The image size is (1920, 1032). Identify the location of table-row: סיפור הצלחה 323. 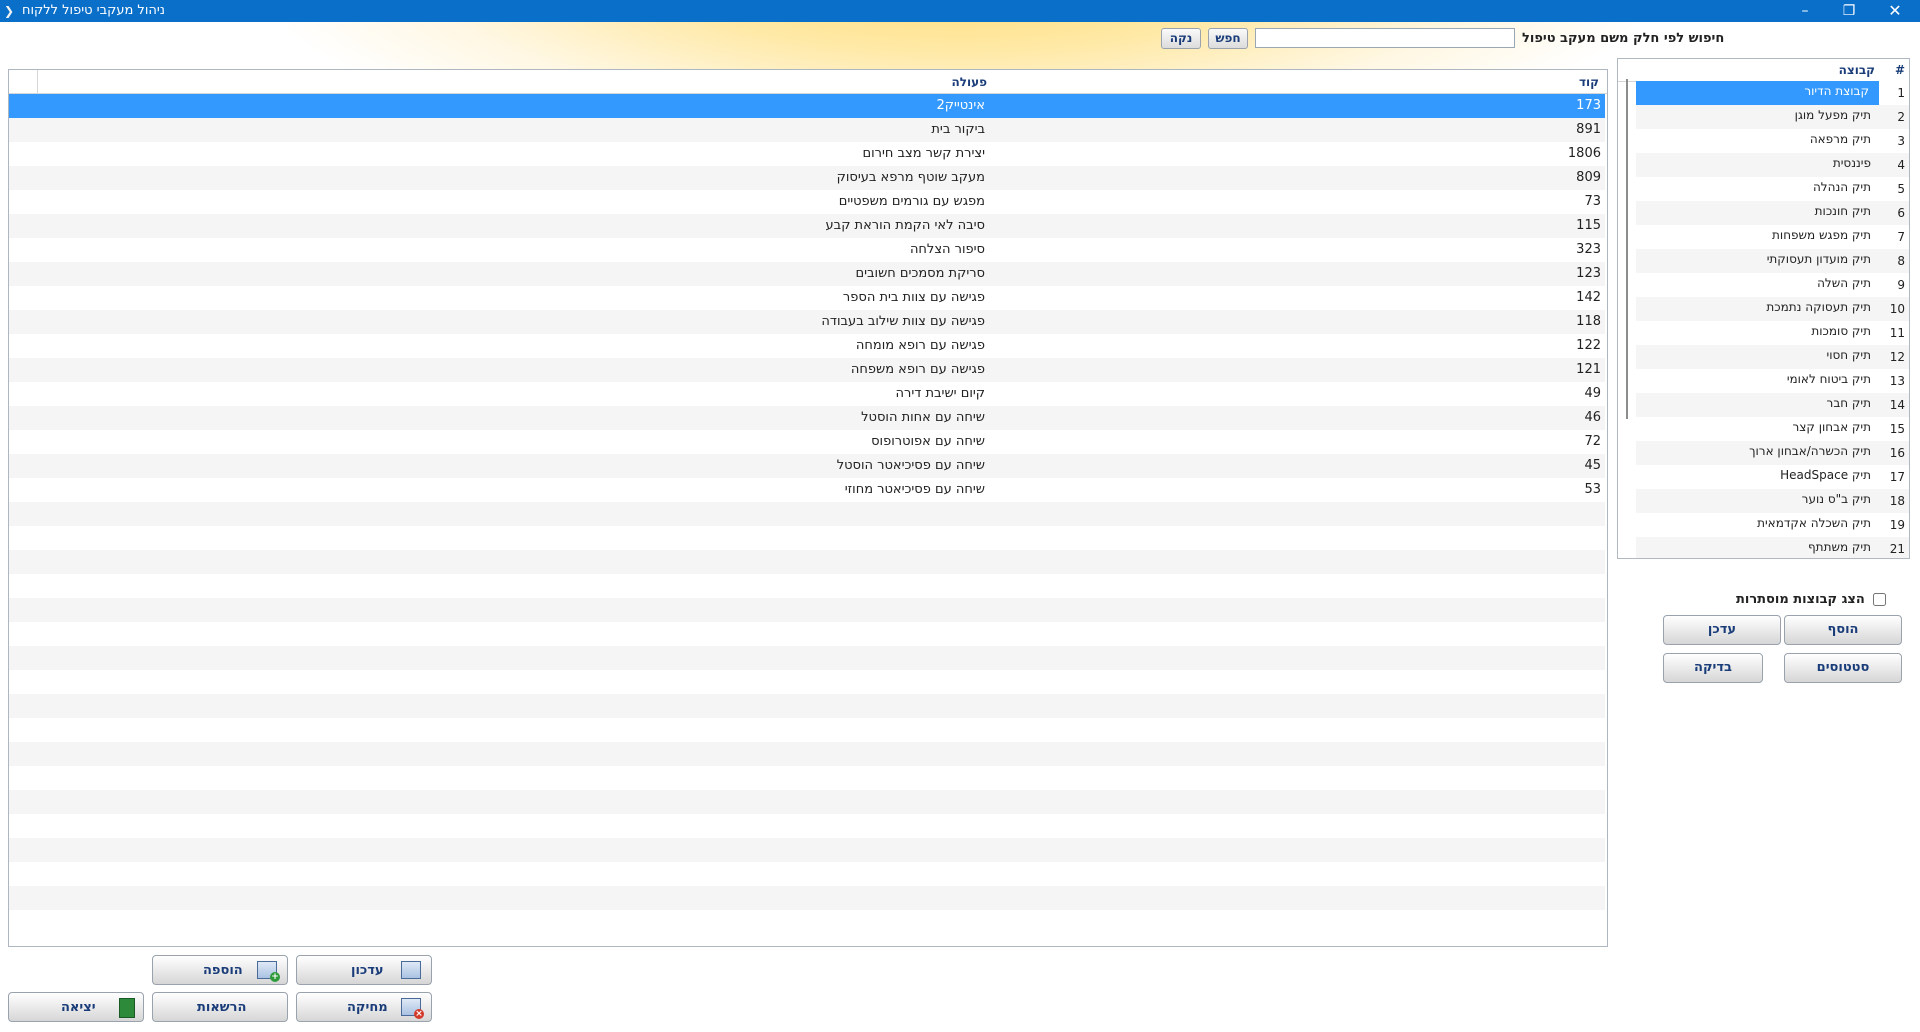
(807, 250).